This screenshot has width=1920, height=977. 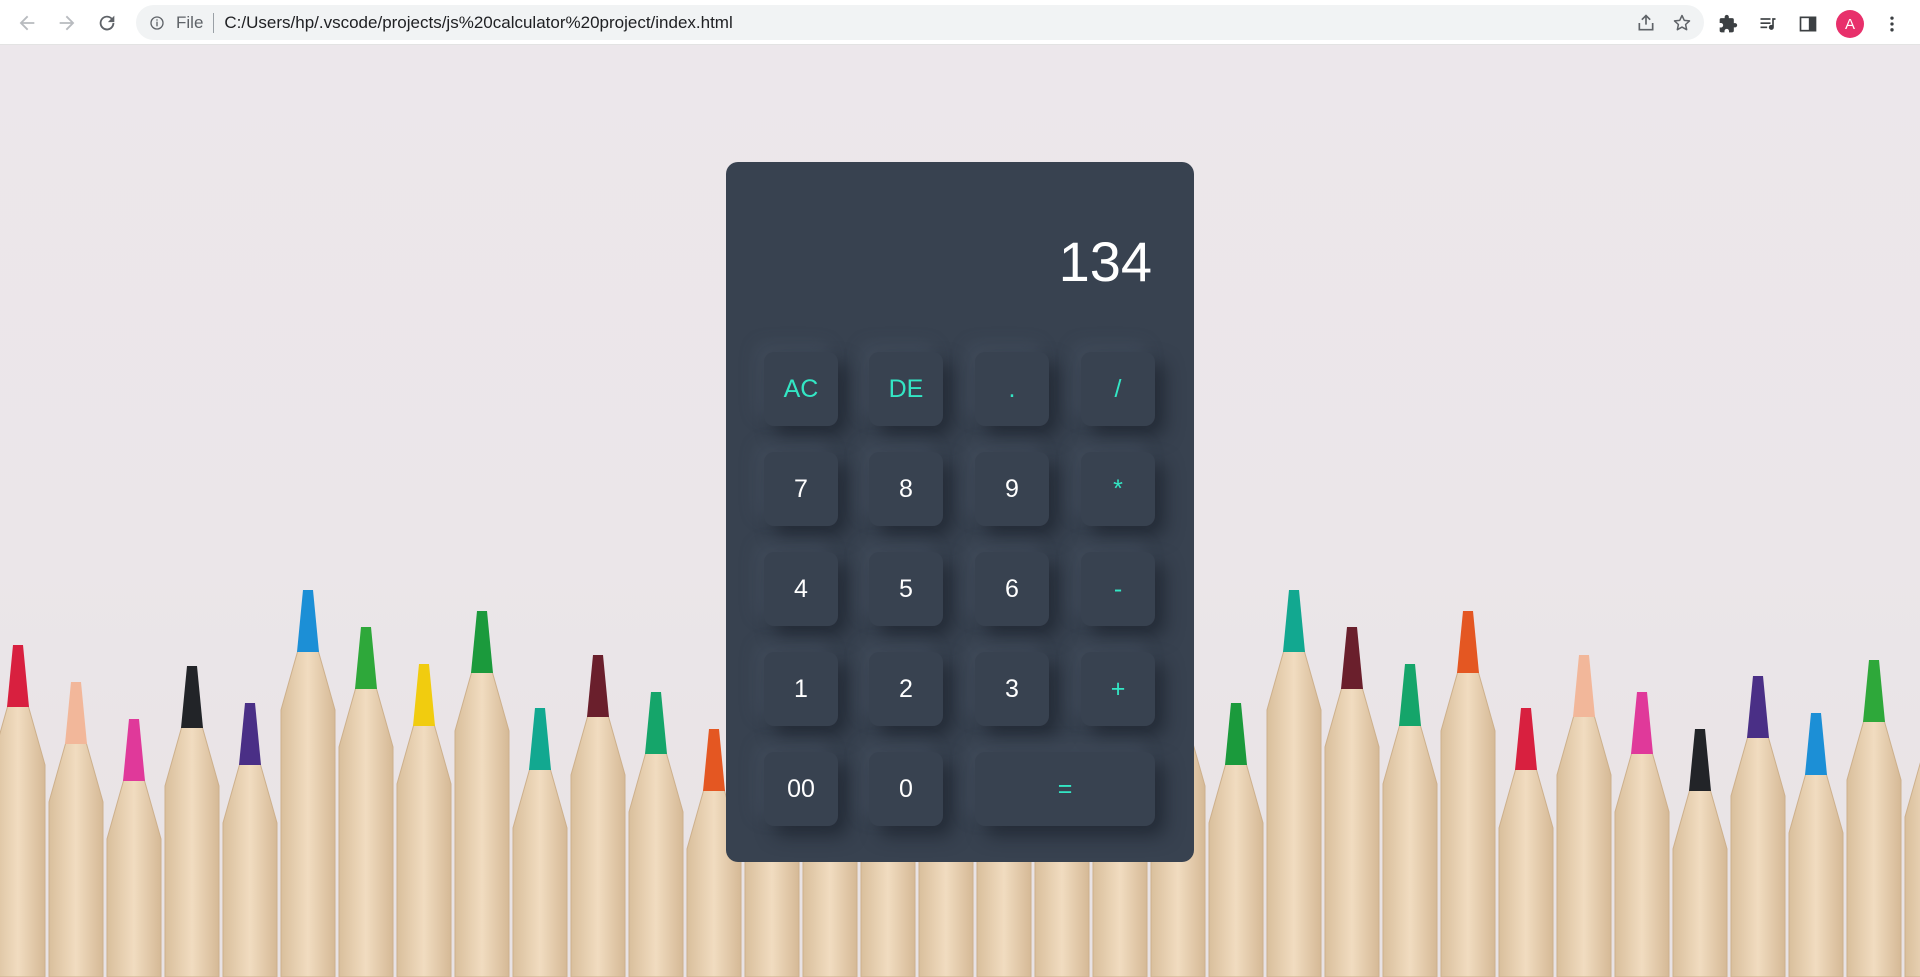 What do you see at coordinates (906, 489) in the screenshot?
I see `digit-8-button: 8` at bounding box center [906, 489].